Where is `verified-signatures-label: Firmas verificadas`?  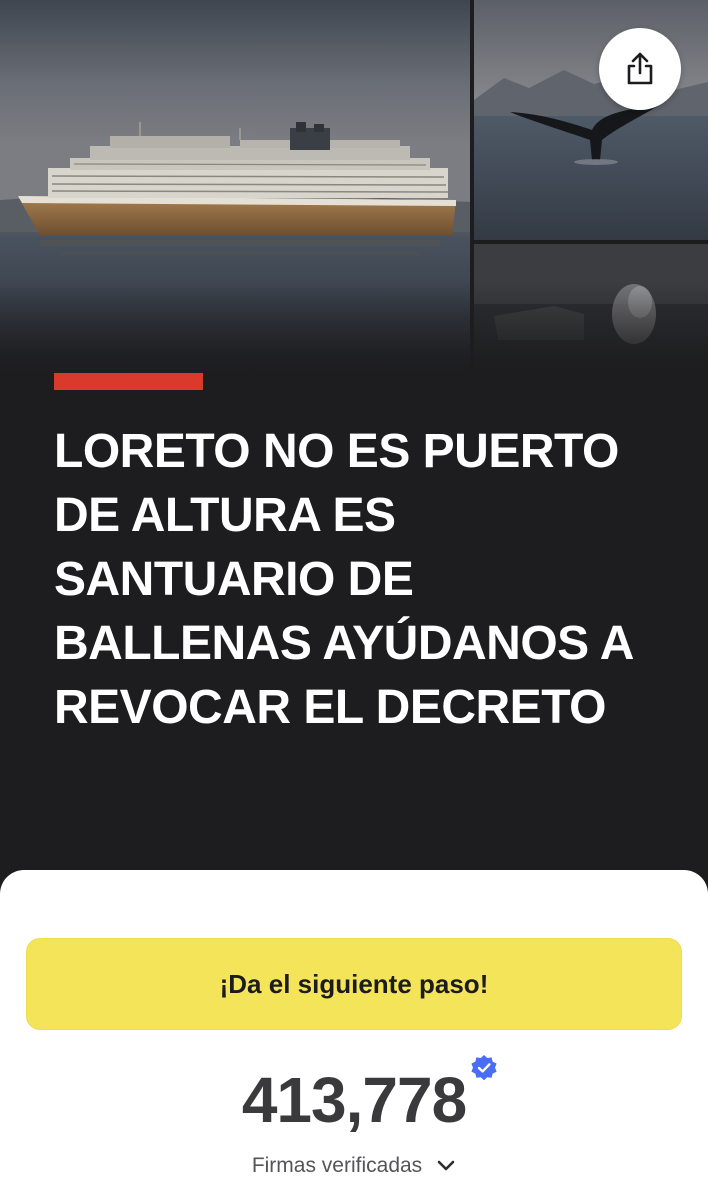 verified-signatures-label: Firmas verificadas is located at coordinates (337, 1165).